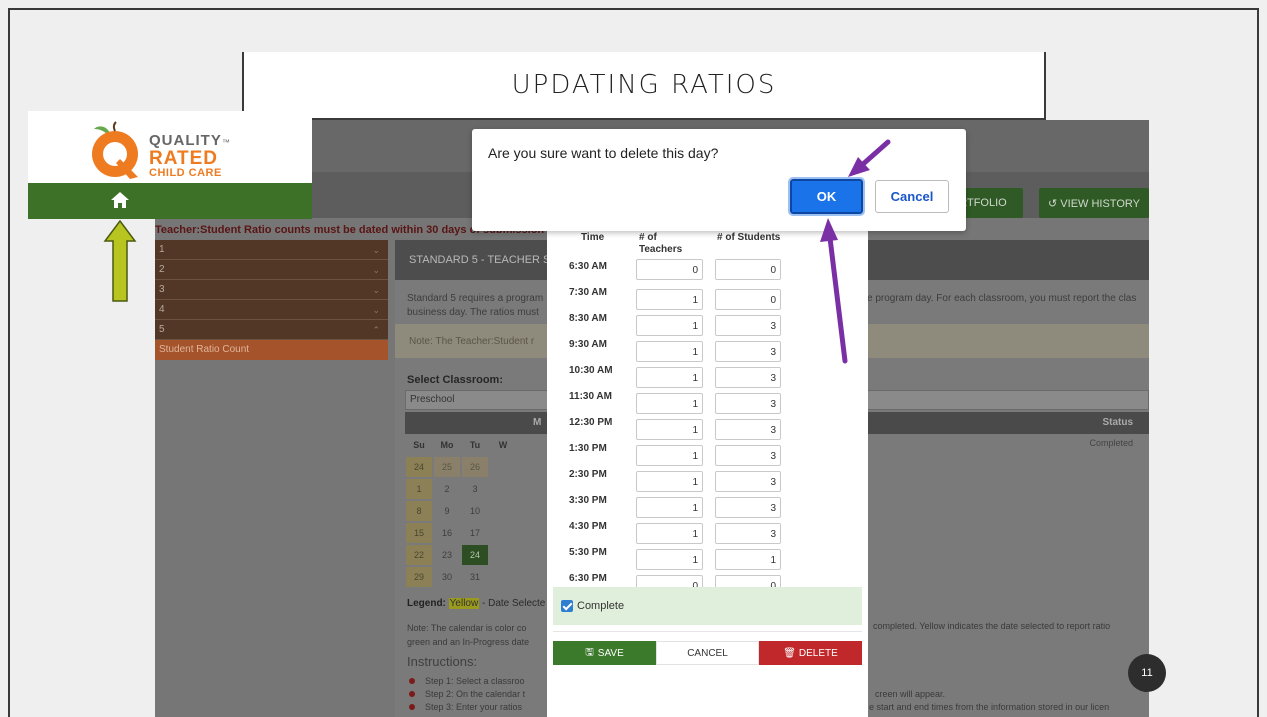  I want to click on teachers-input: 0, so click(669, 269).